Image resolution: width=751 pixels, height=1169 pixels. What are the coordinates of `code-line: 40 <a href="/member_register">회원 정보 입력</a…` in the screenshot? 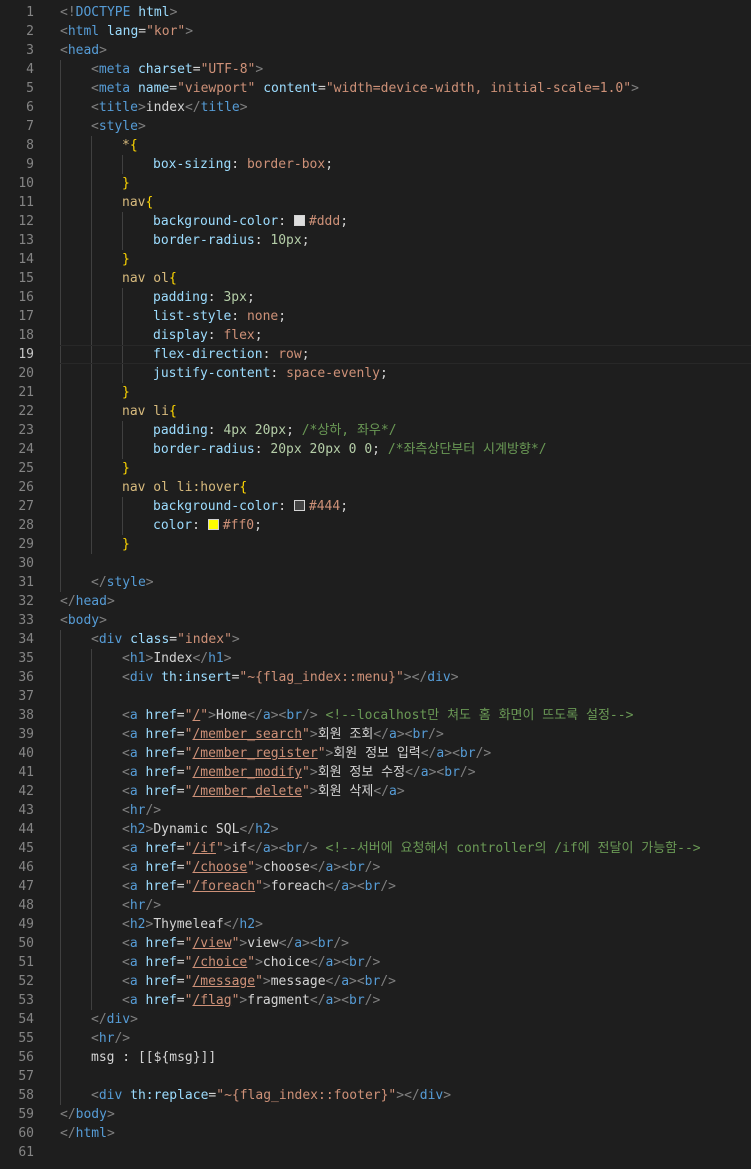 It's located at (375, 753).